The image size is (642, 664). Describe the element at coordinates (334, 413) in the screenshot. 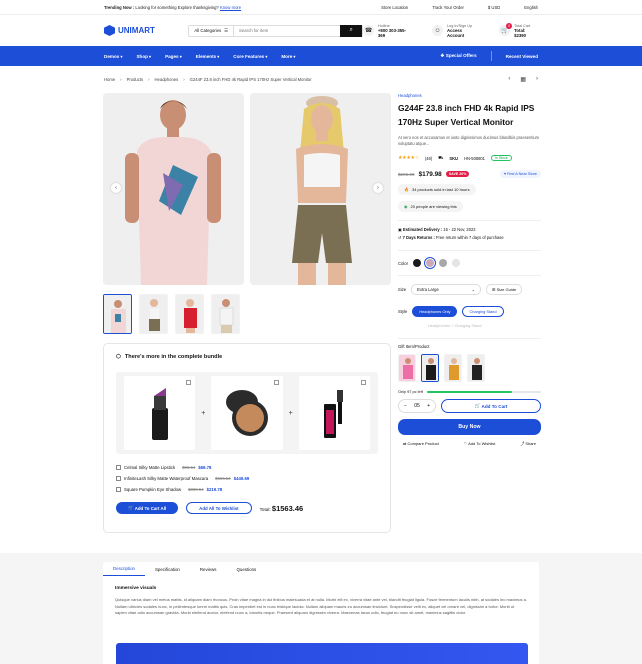

I see `bundle-product-mascara` at that location.